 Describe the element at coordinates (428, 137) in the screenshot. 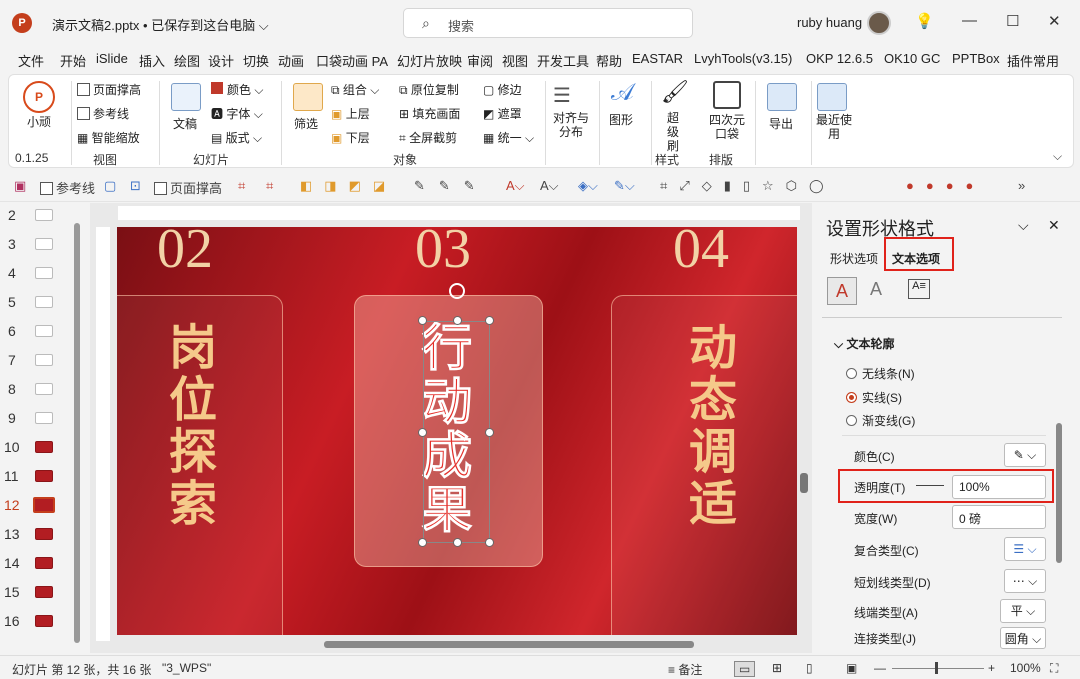

I see `fullscreen-crop-button: ⌗ 全屏截剪` at that location.